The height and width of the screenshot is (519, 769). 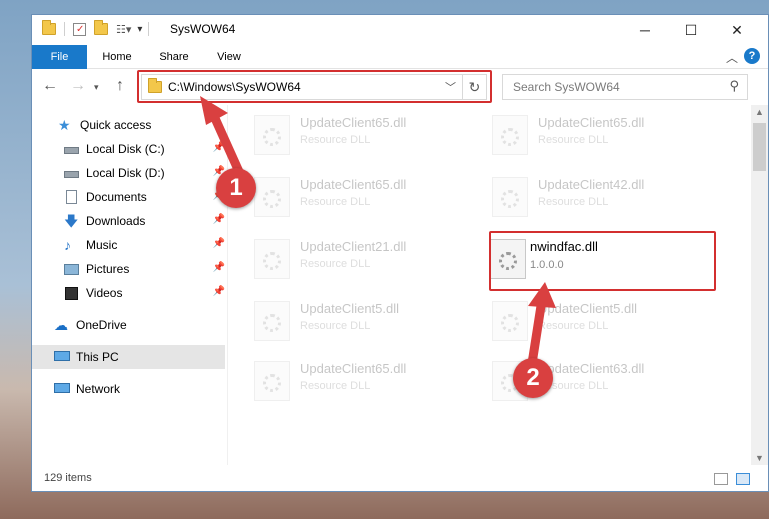 I want to click on arrow-2-head, so click(x=542, y=295).